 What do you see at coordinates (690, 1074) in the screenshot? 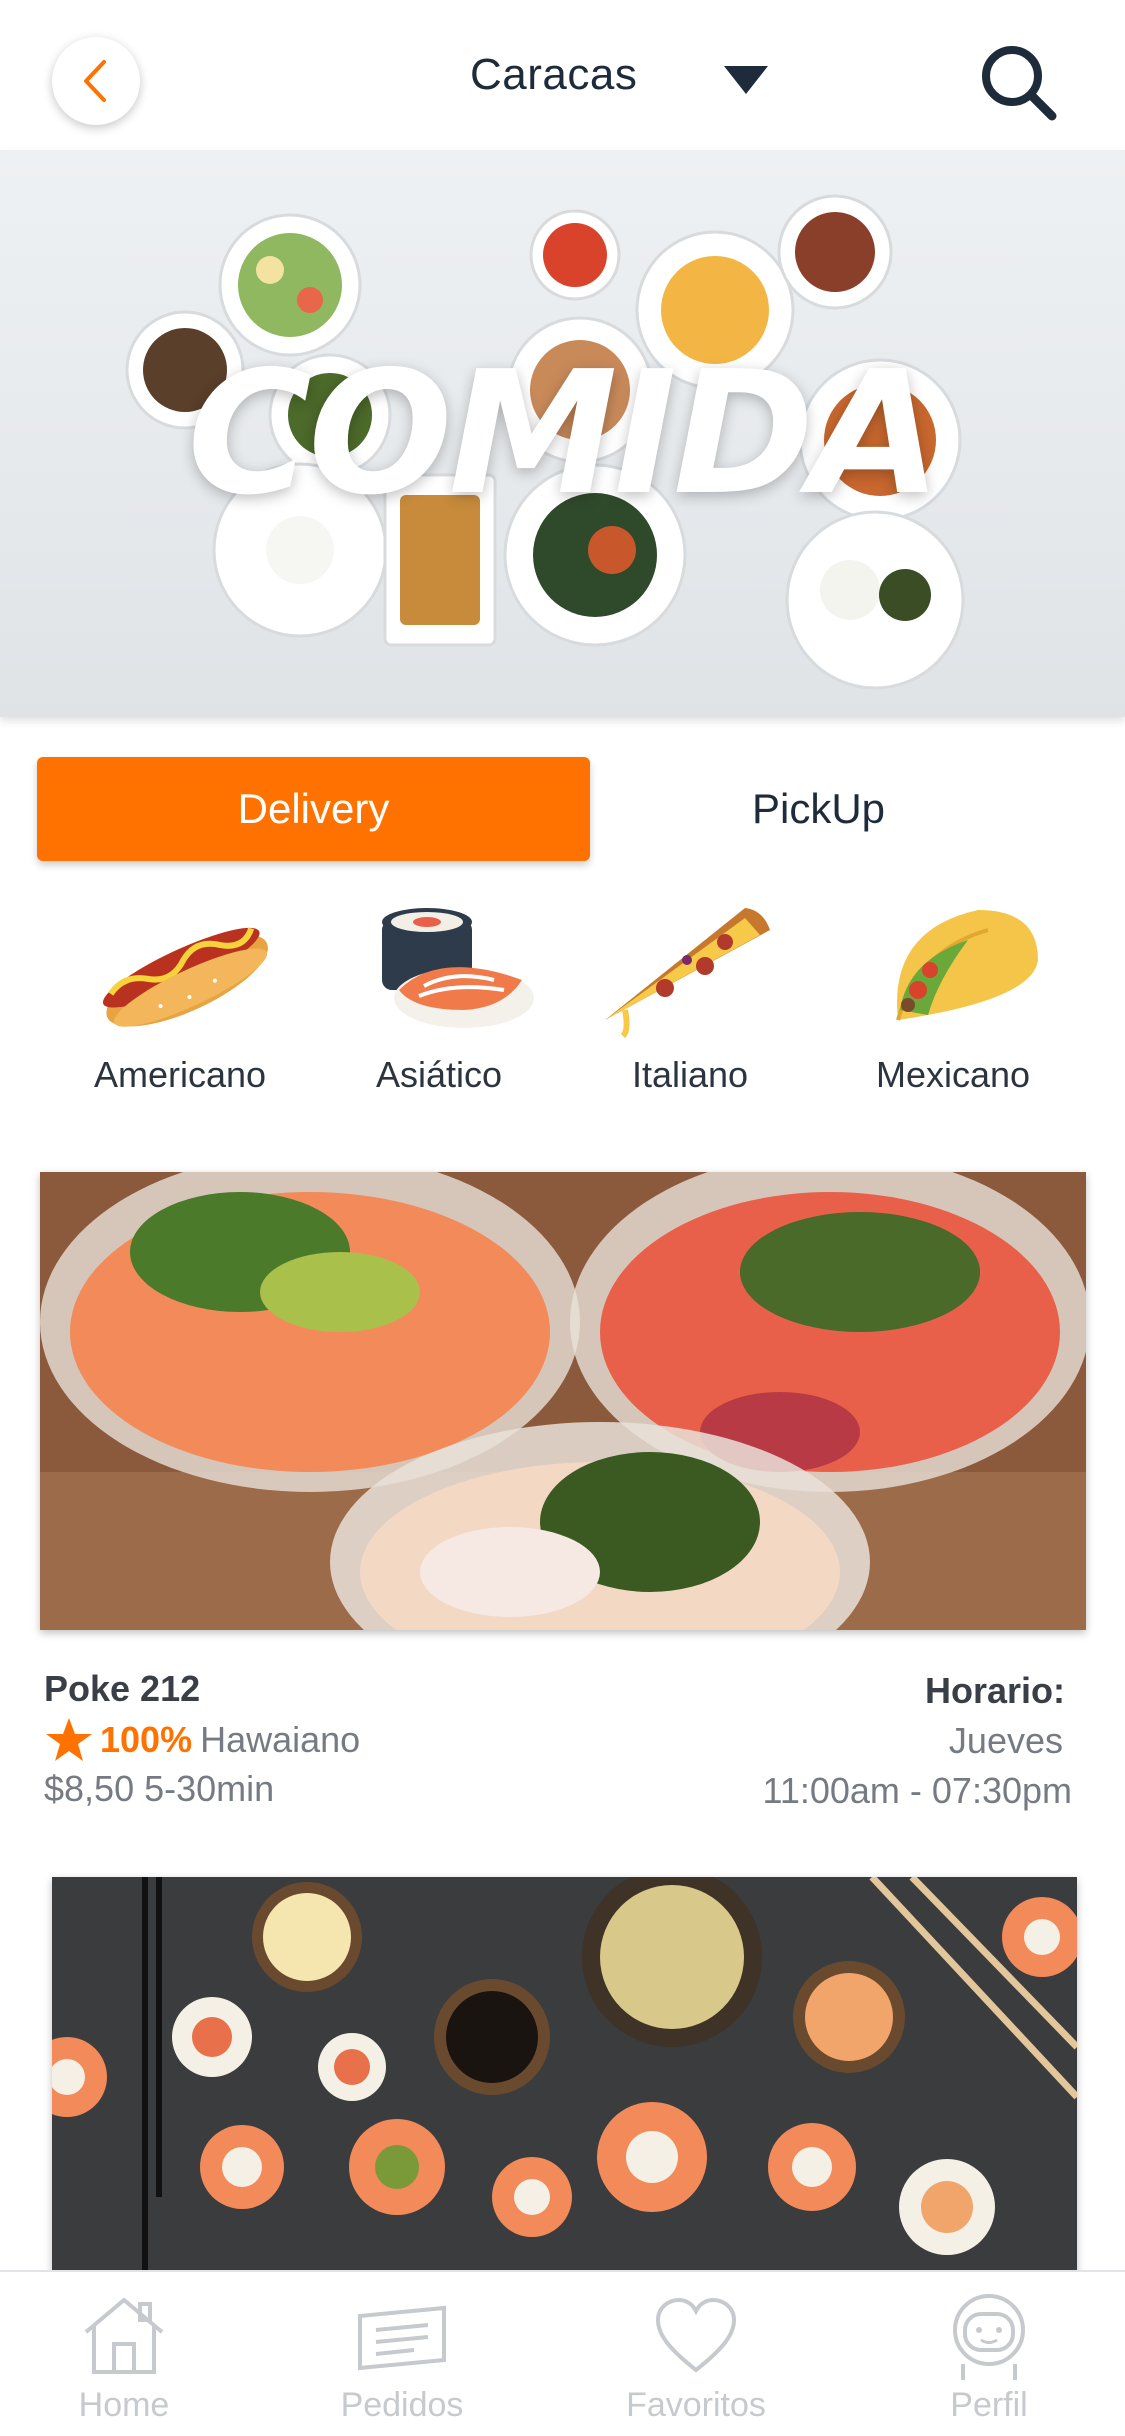
I see `category-label: Italiano` at bounding box center [690, 1074].